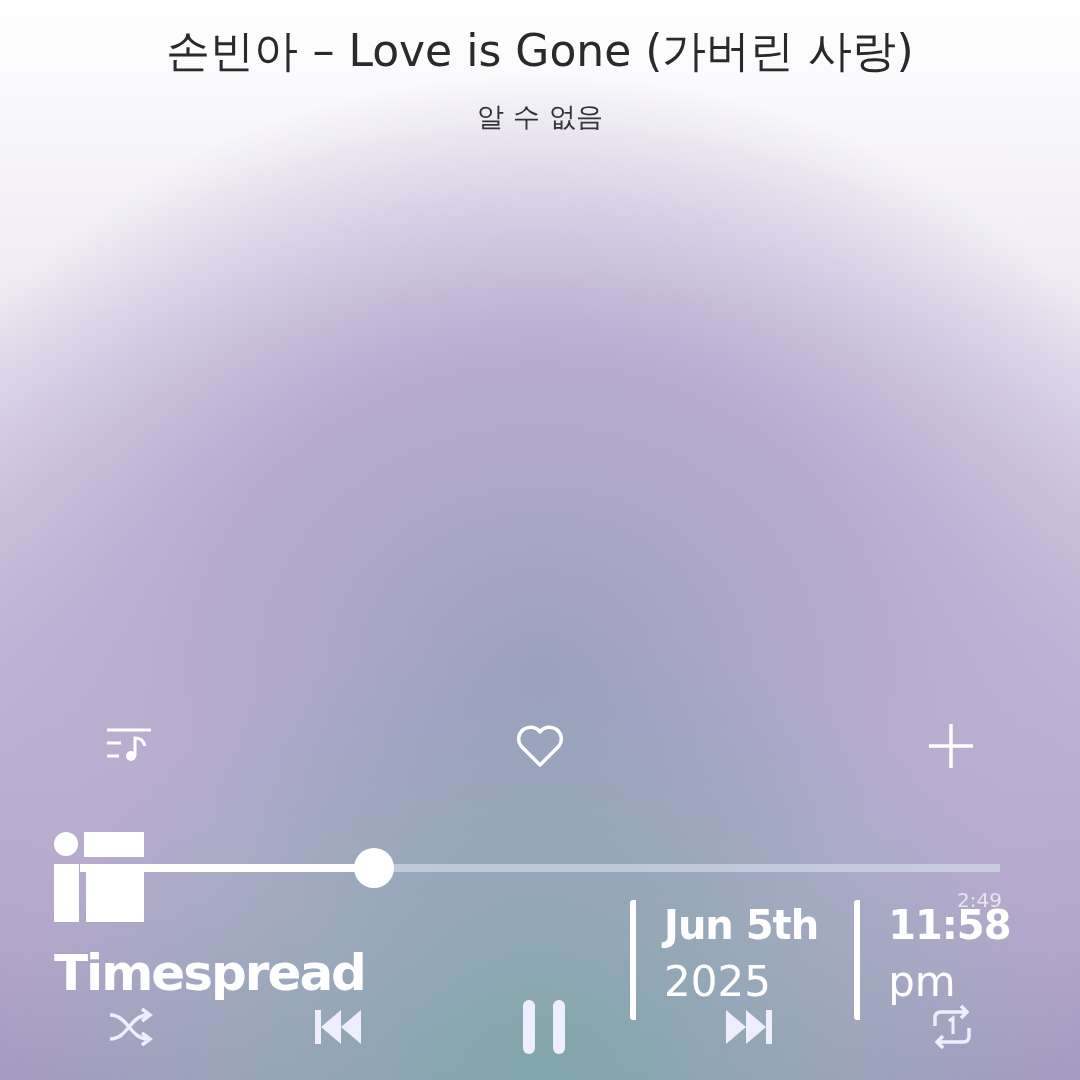 This screenshot has height=1080, width=1080. Describe the element at coordinates (100, 878) in the screenshot. I see `logo-icon` at that location.